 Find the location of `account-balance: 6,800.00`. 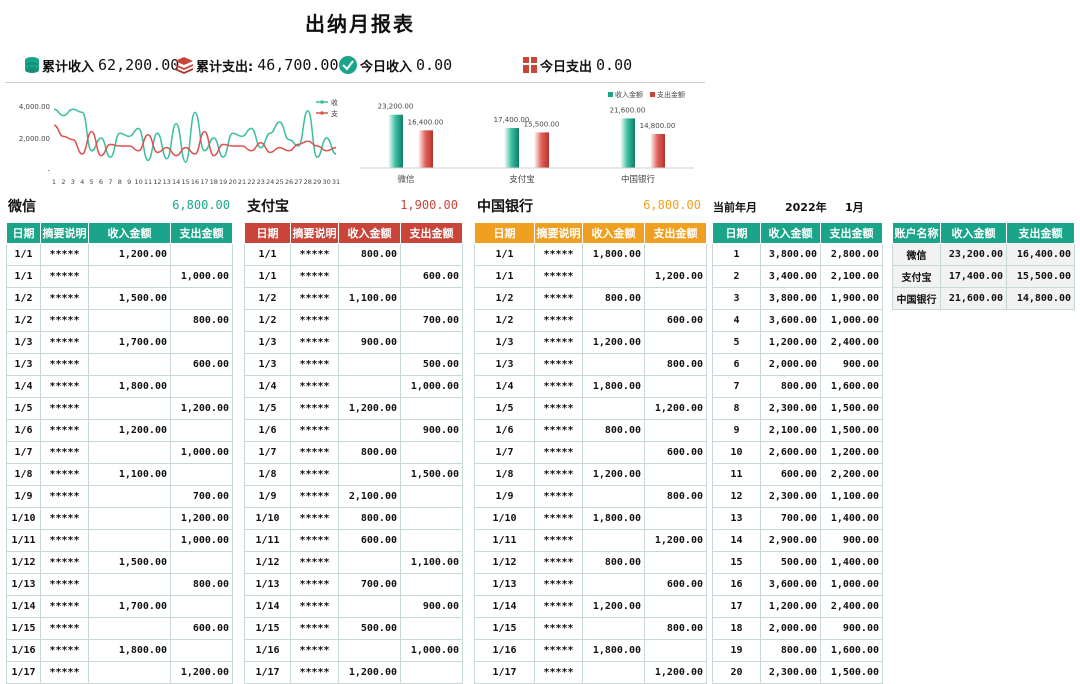

account-balance: 6,800.00 is located at coordinates (672, 205).